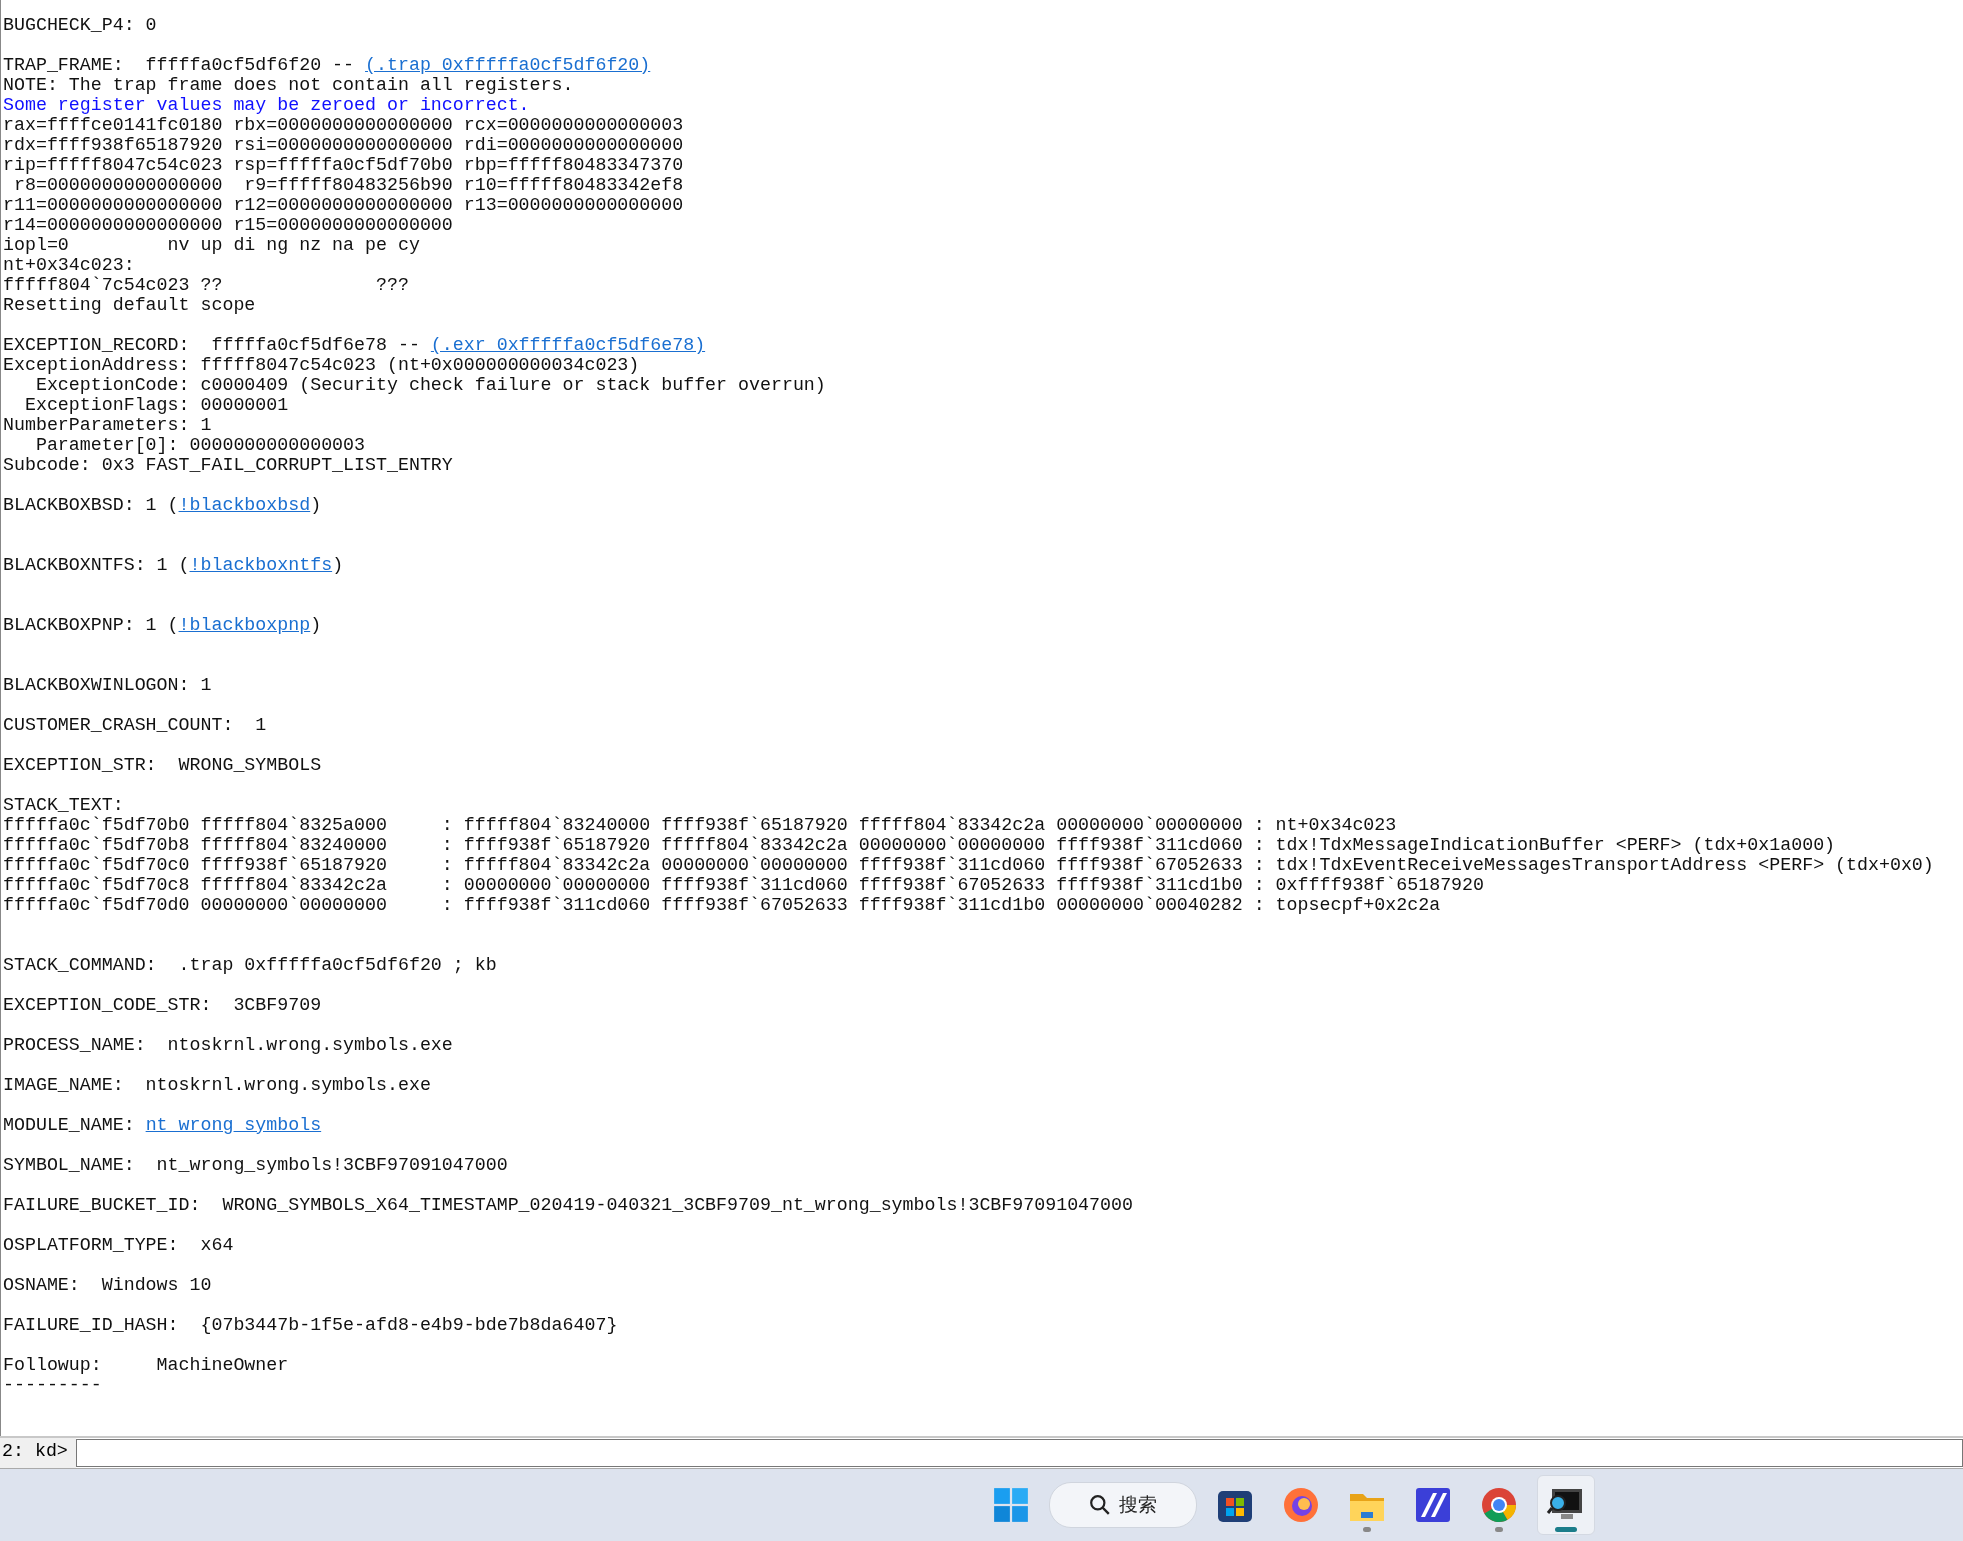 Image resolution: width=1963 pixels, height=1541 pixels. Describe the element at coordinates (228, 465) in the screenshot. I see `output-text: Subcode: 0x3 FAST_FAIL_CORRUPT_LIST_ENTRY` at that location.